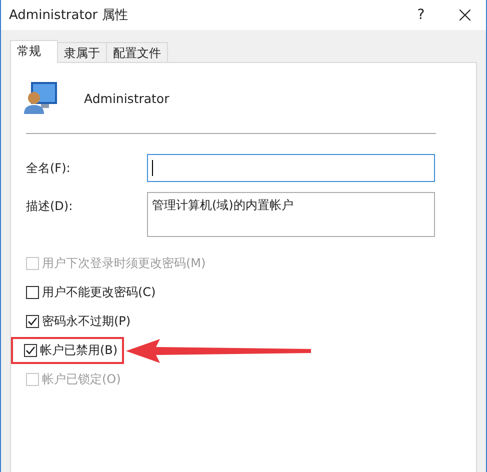 Image resolution: width=487 pixels, height=472 pixels. I want to click on text-area: 管理计算机(域)的内置帐户, so click(291, 214).